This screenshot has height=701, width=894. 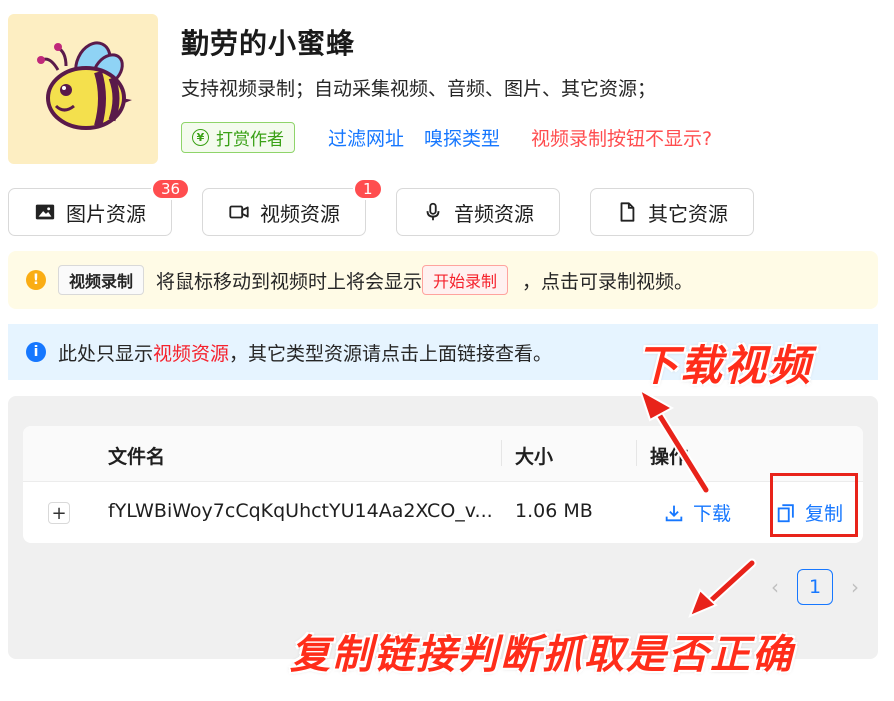 I want to click on tab-images: 图片资源 36, so click(x=99, y=207).